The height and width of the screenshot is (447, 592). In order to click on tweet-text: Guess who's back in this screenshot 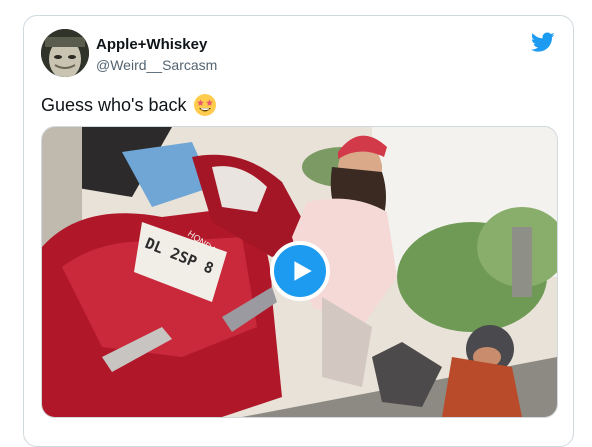, I will do `click(129, 105)`.